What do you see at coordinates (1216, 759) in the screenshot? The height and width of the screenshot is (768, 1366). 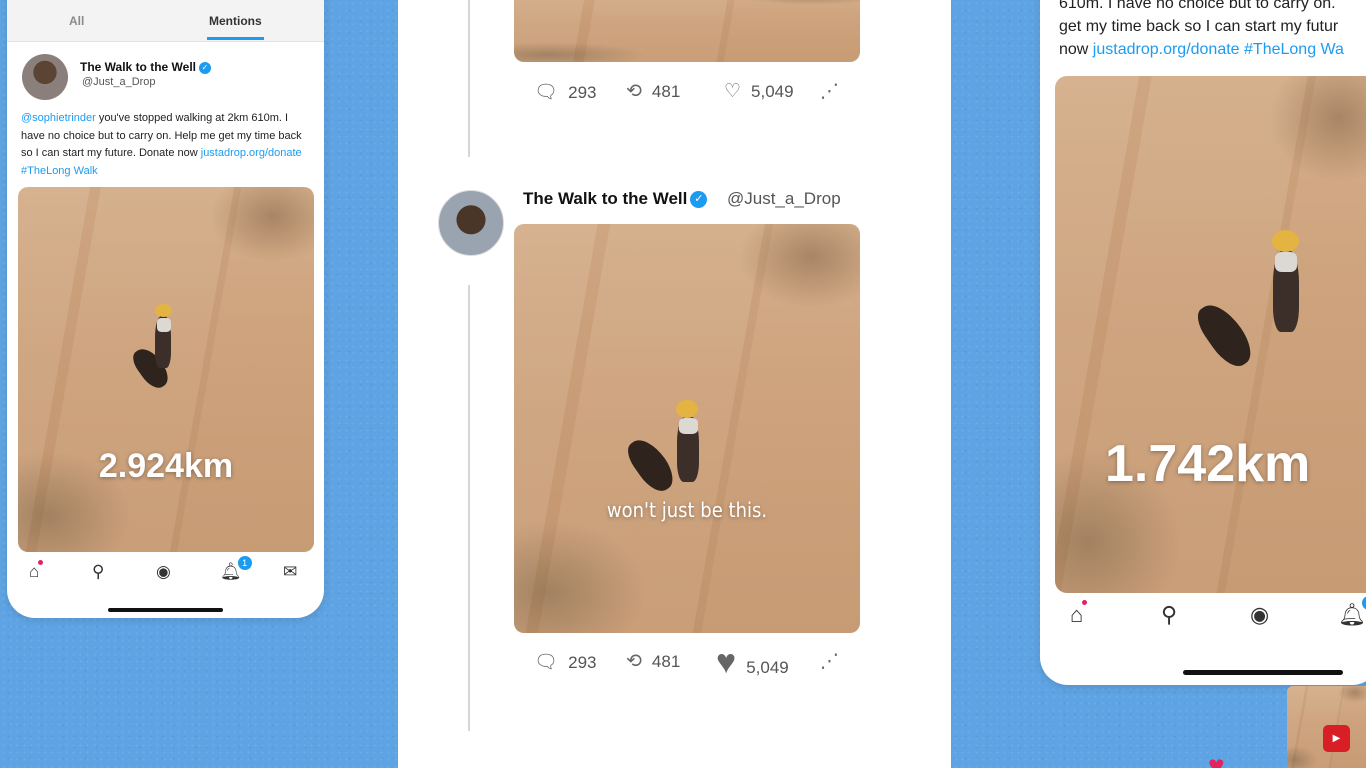 I see `floating-heart-icon: ♥` at bounding box center [1216, 759].